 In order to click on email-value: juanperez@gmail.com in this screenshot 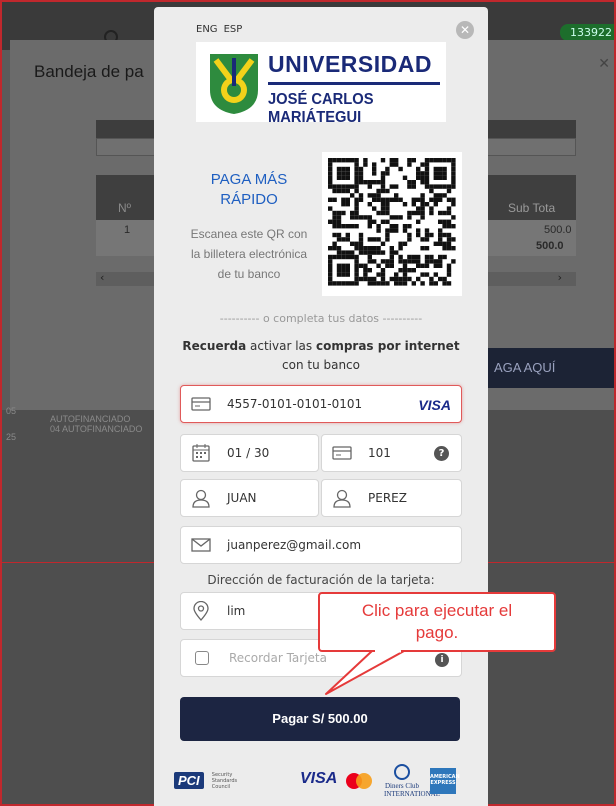, I will do `click(294, 545)`.